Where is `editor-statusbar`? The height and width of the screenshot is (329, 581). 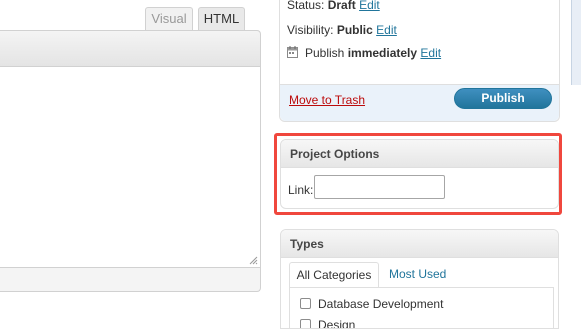 editor-statusbar is located at coordinates (130, 280).